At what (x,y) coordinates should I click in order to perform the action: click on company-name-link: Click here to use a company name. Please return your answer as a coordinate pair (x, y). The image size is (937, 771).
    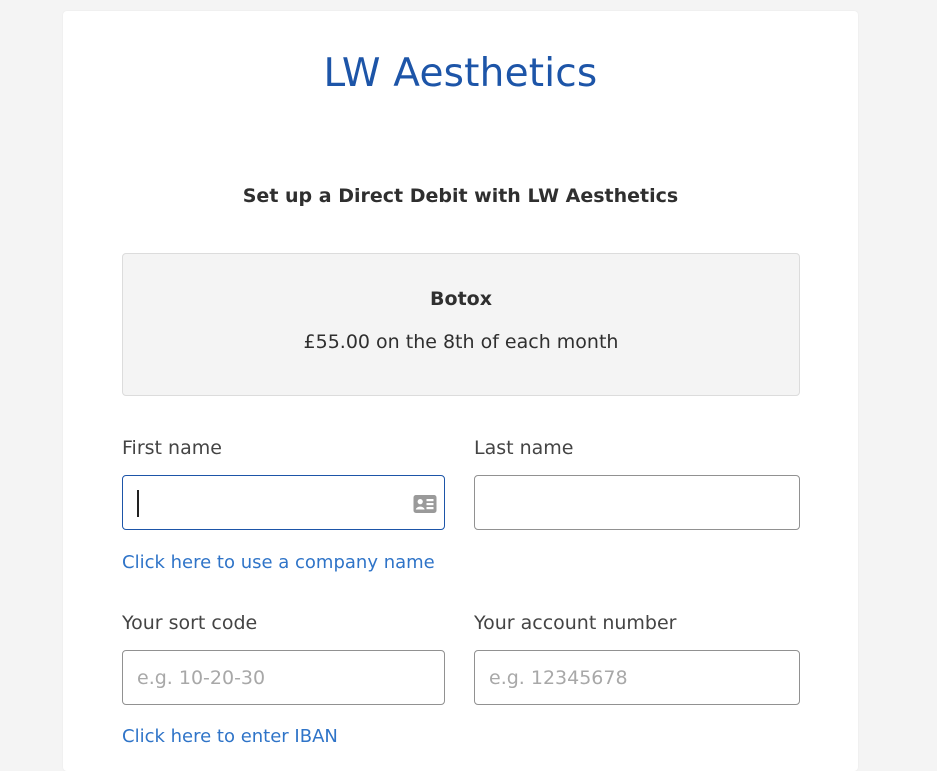
    Looking at the image, I should click on (278, 563).